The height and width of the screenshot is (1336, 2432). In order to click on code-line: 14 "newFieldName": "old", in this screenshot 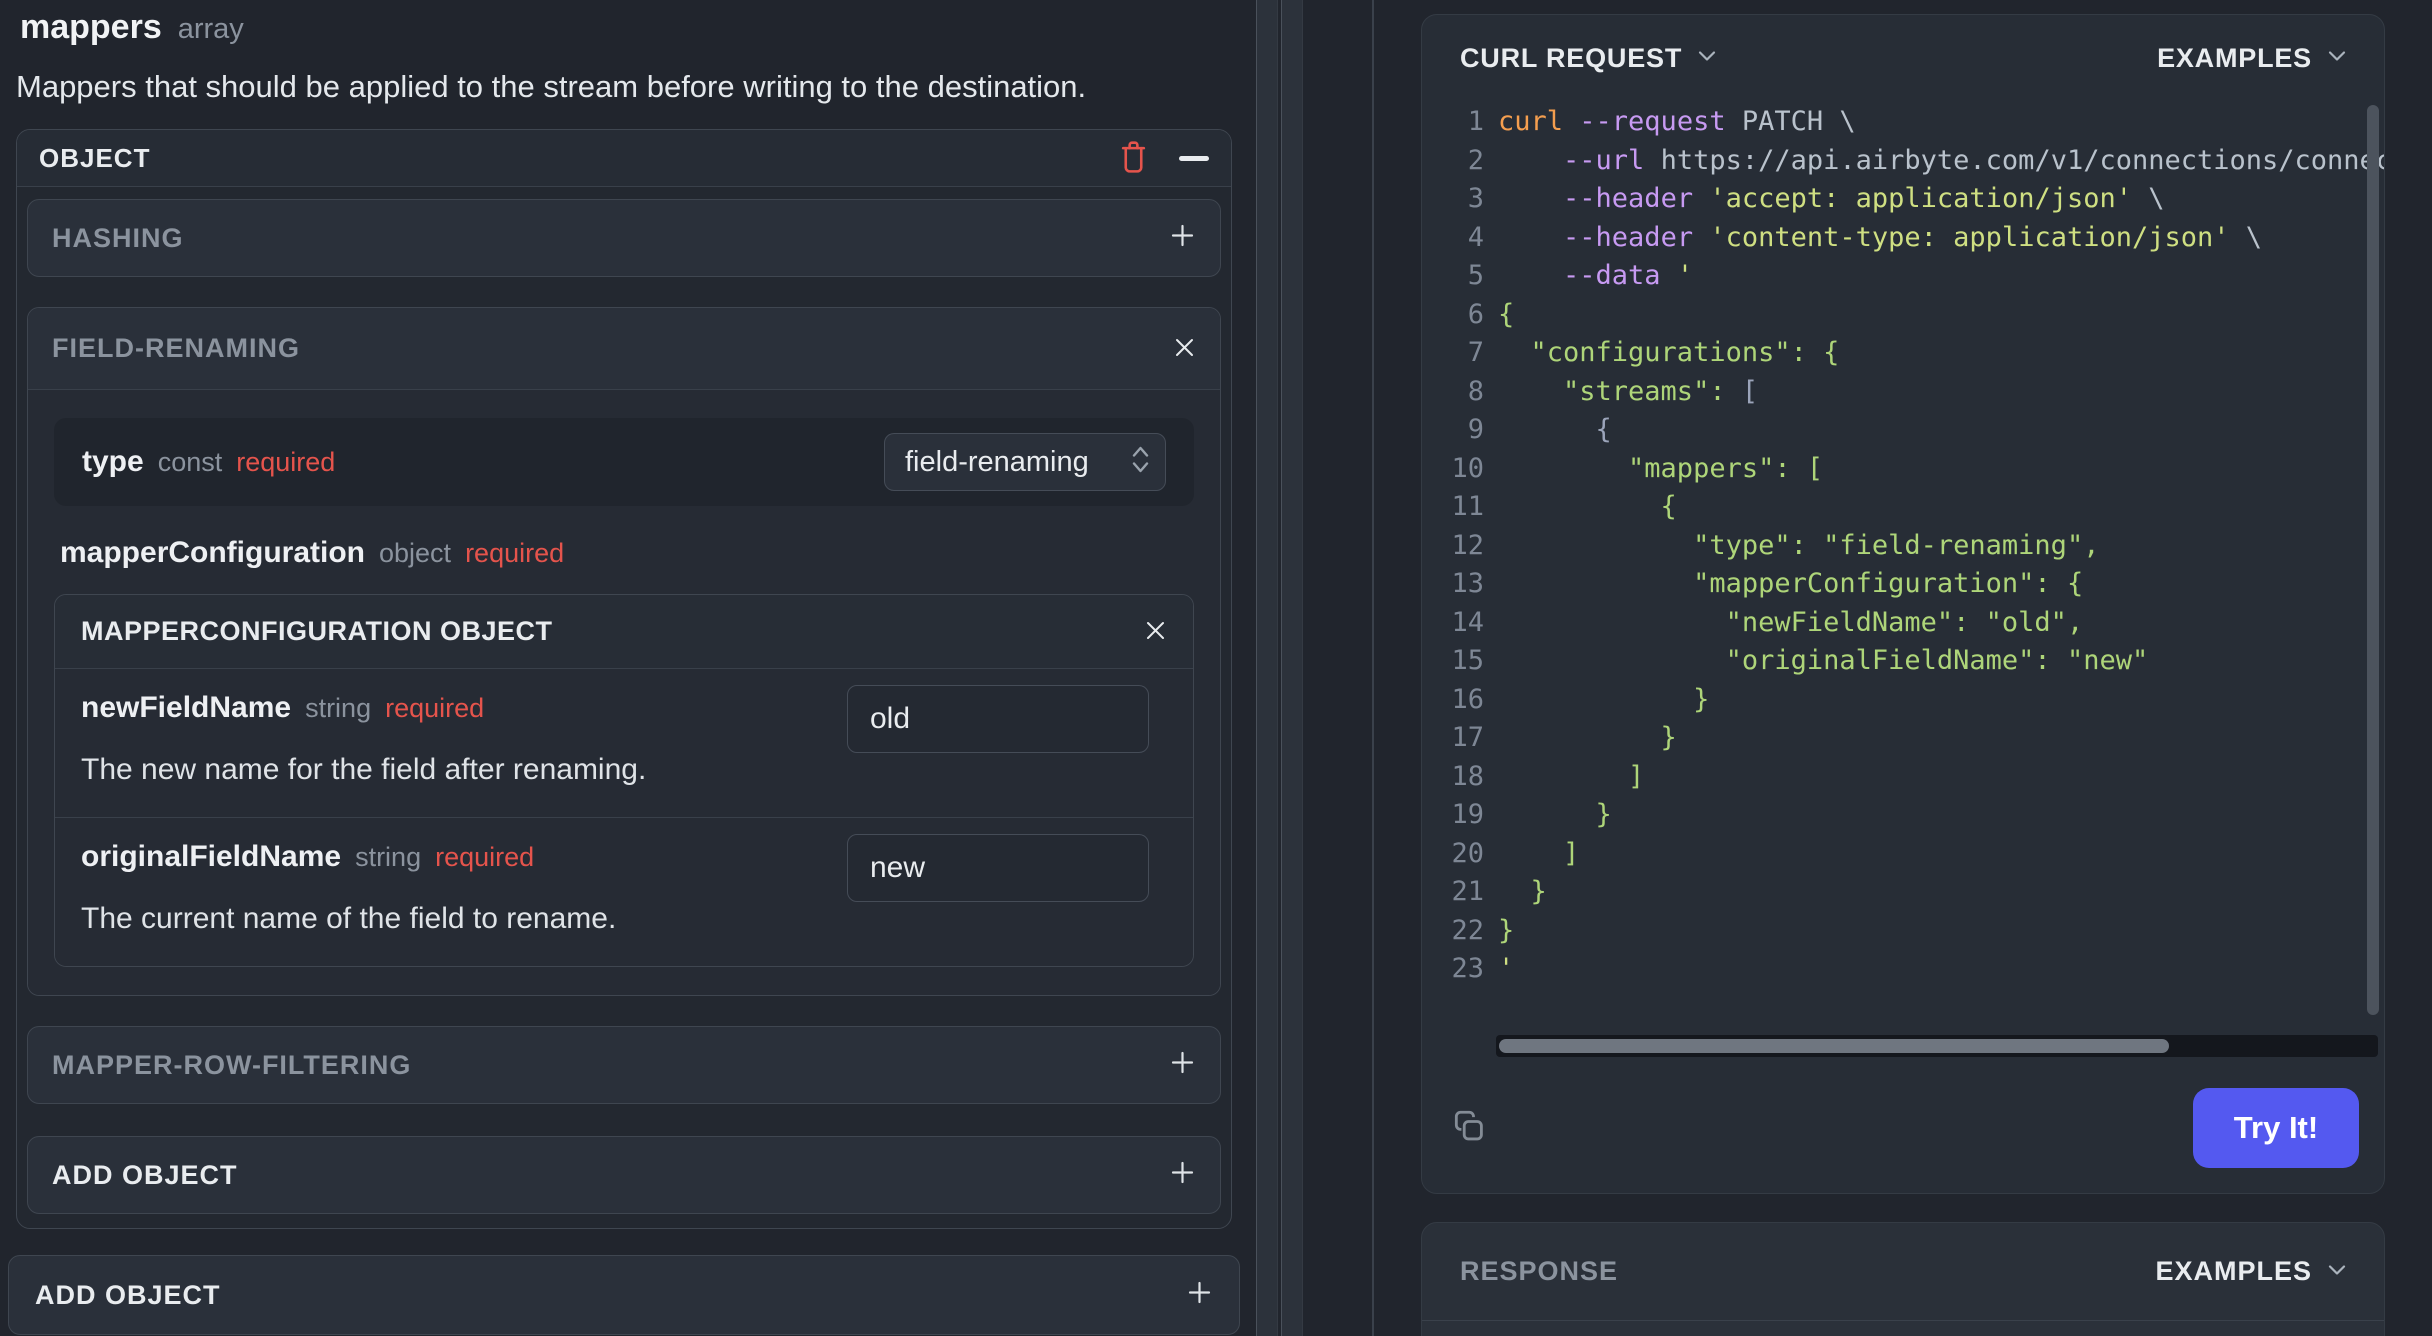, I will do `click(1767, 622)`.